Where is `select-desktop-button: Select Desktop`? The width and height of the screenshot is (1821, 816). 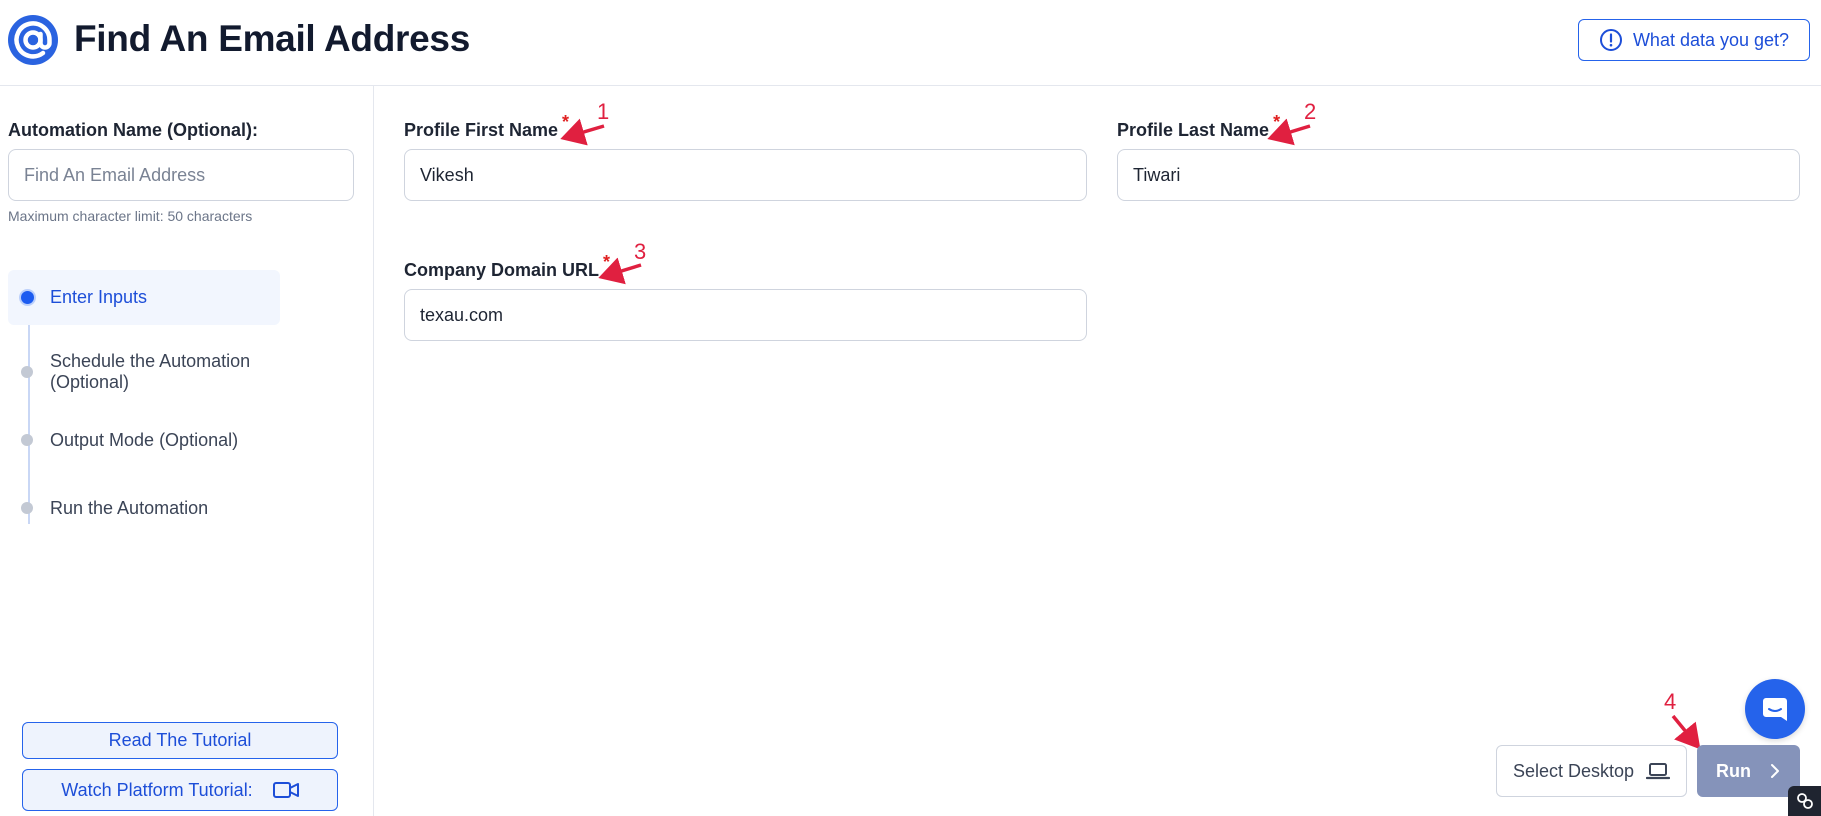 select-desktop-button: Select Desktop is located at coordinates (1591, 771).